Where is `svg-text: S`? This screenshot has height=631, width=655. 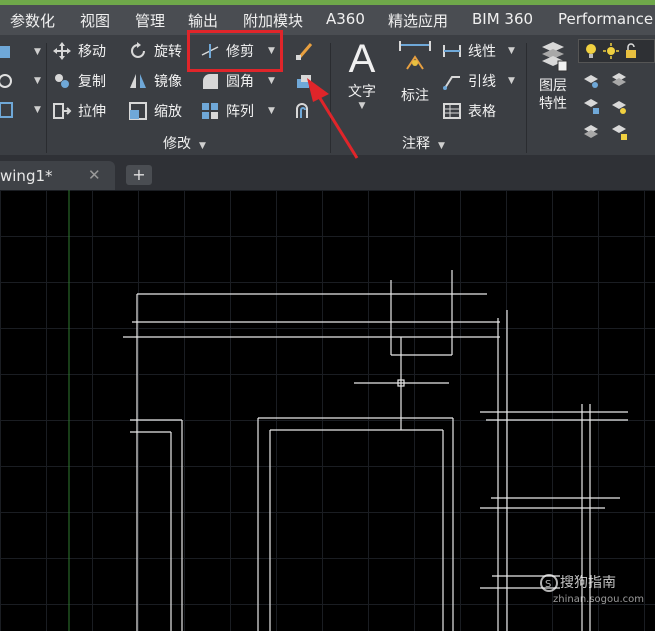 svg-text: S is located at coordinates (548, 584).